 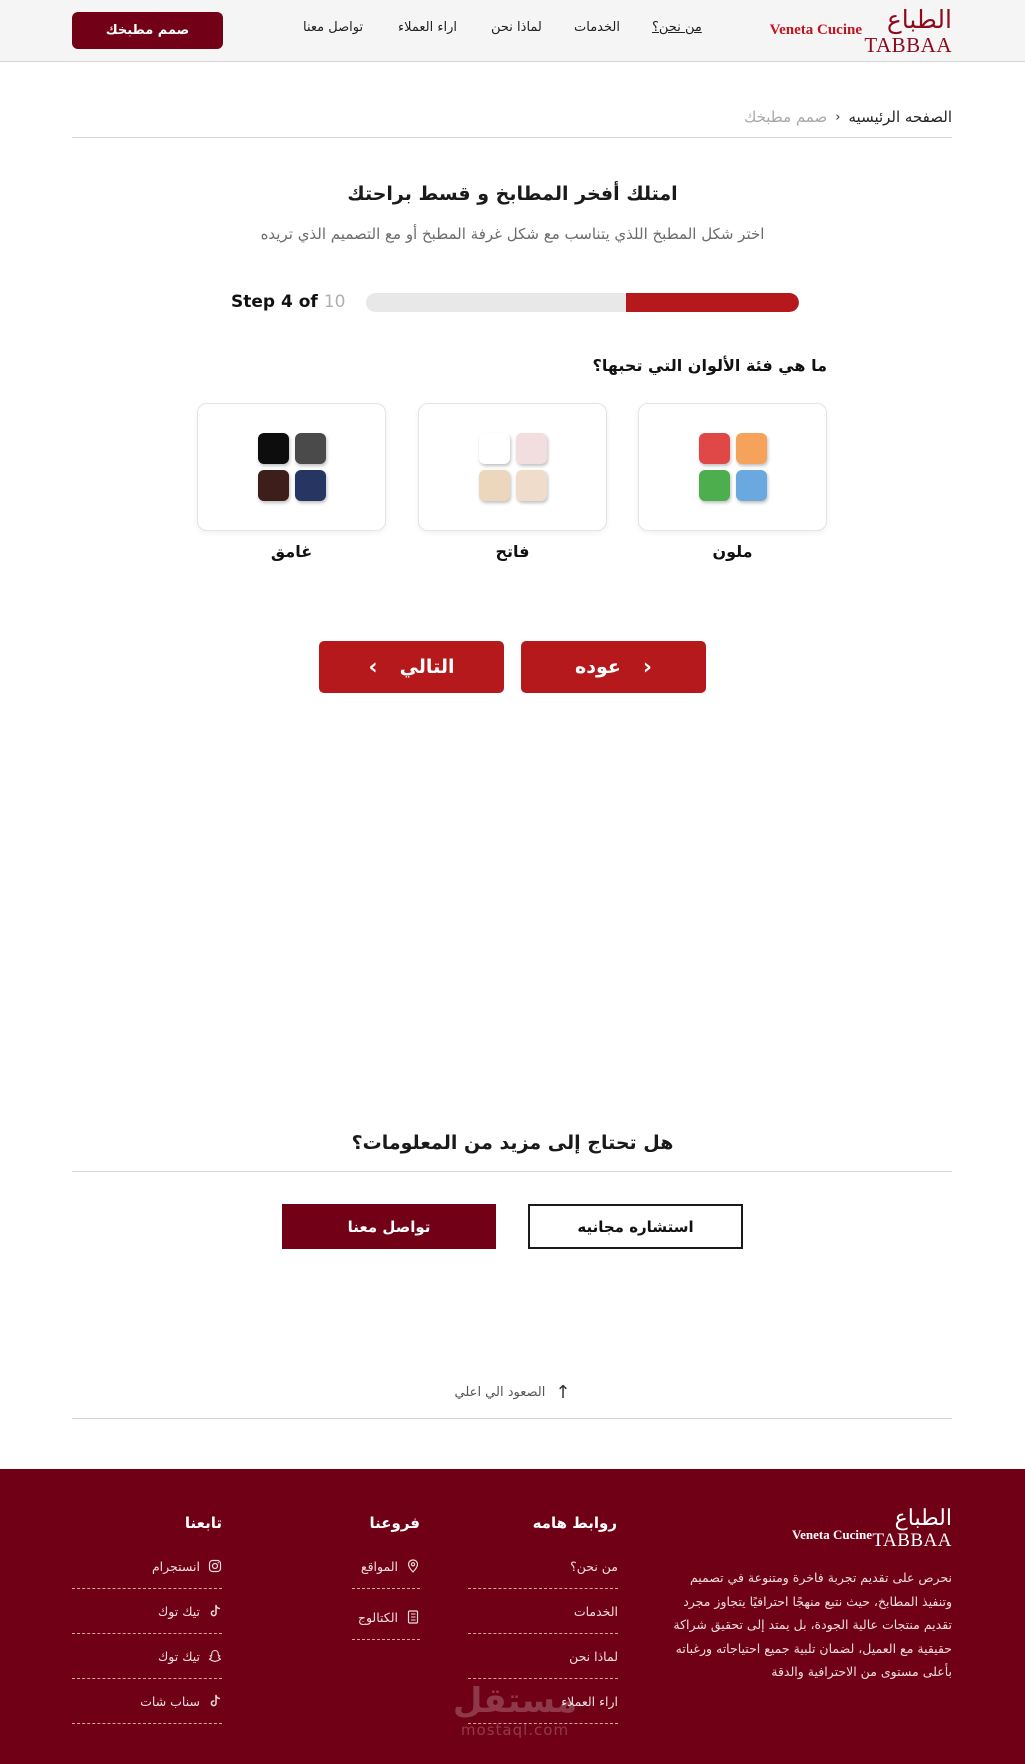 I want to click on option-card-colorful, so click(x=732, y=467).